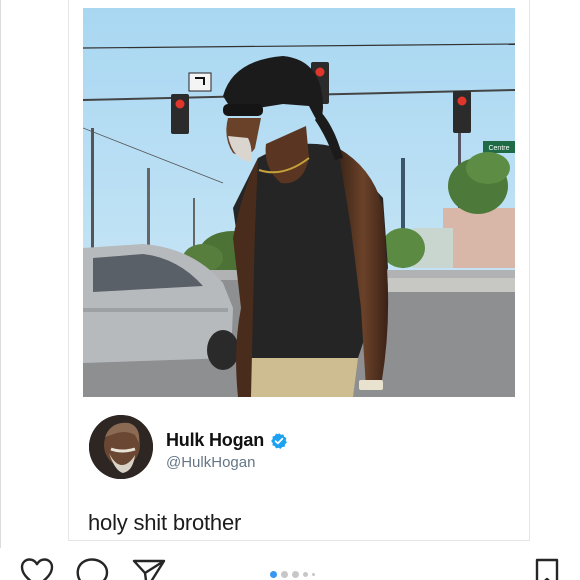  What do you see at coordinates (279, 441) in the screenshot?
I see `verified-badge-icon` at bounding box center [279, 441].